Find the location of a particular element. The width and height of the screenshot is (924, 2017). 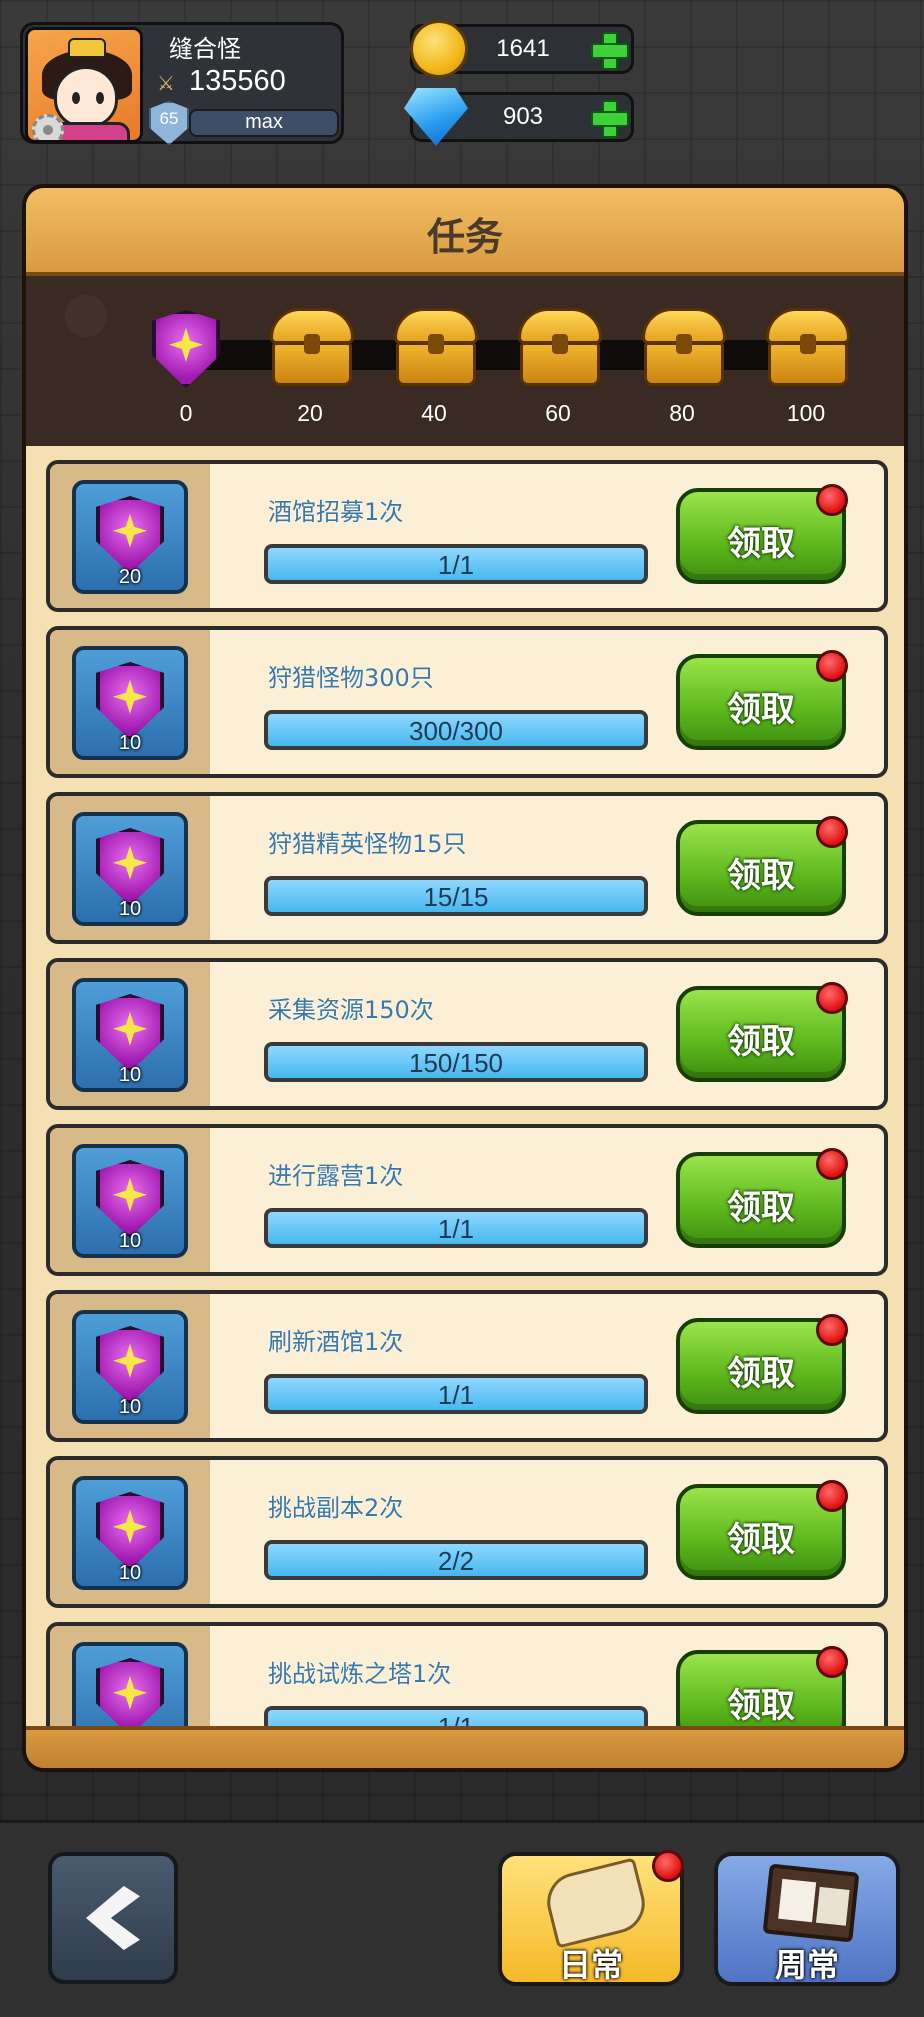

milestone-label: 60 is located at coordinates (558, 413).